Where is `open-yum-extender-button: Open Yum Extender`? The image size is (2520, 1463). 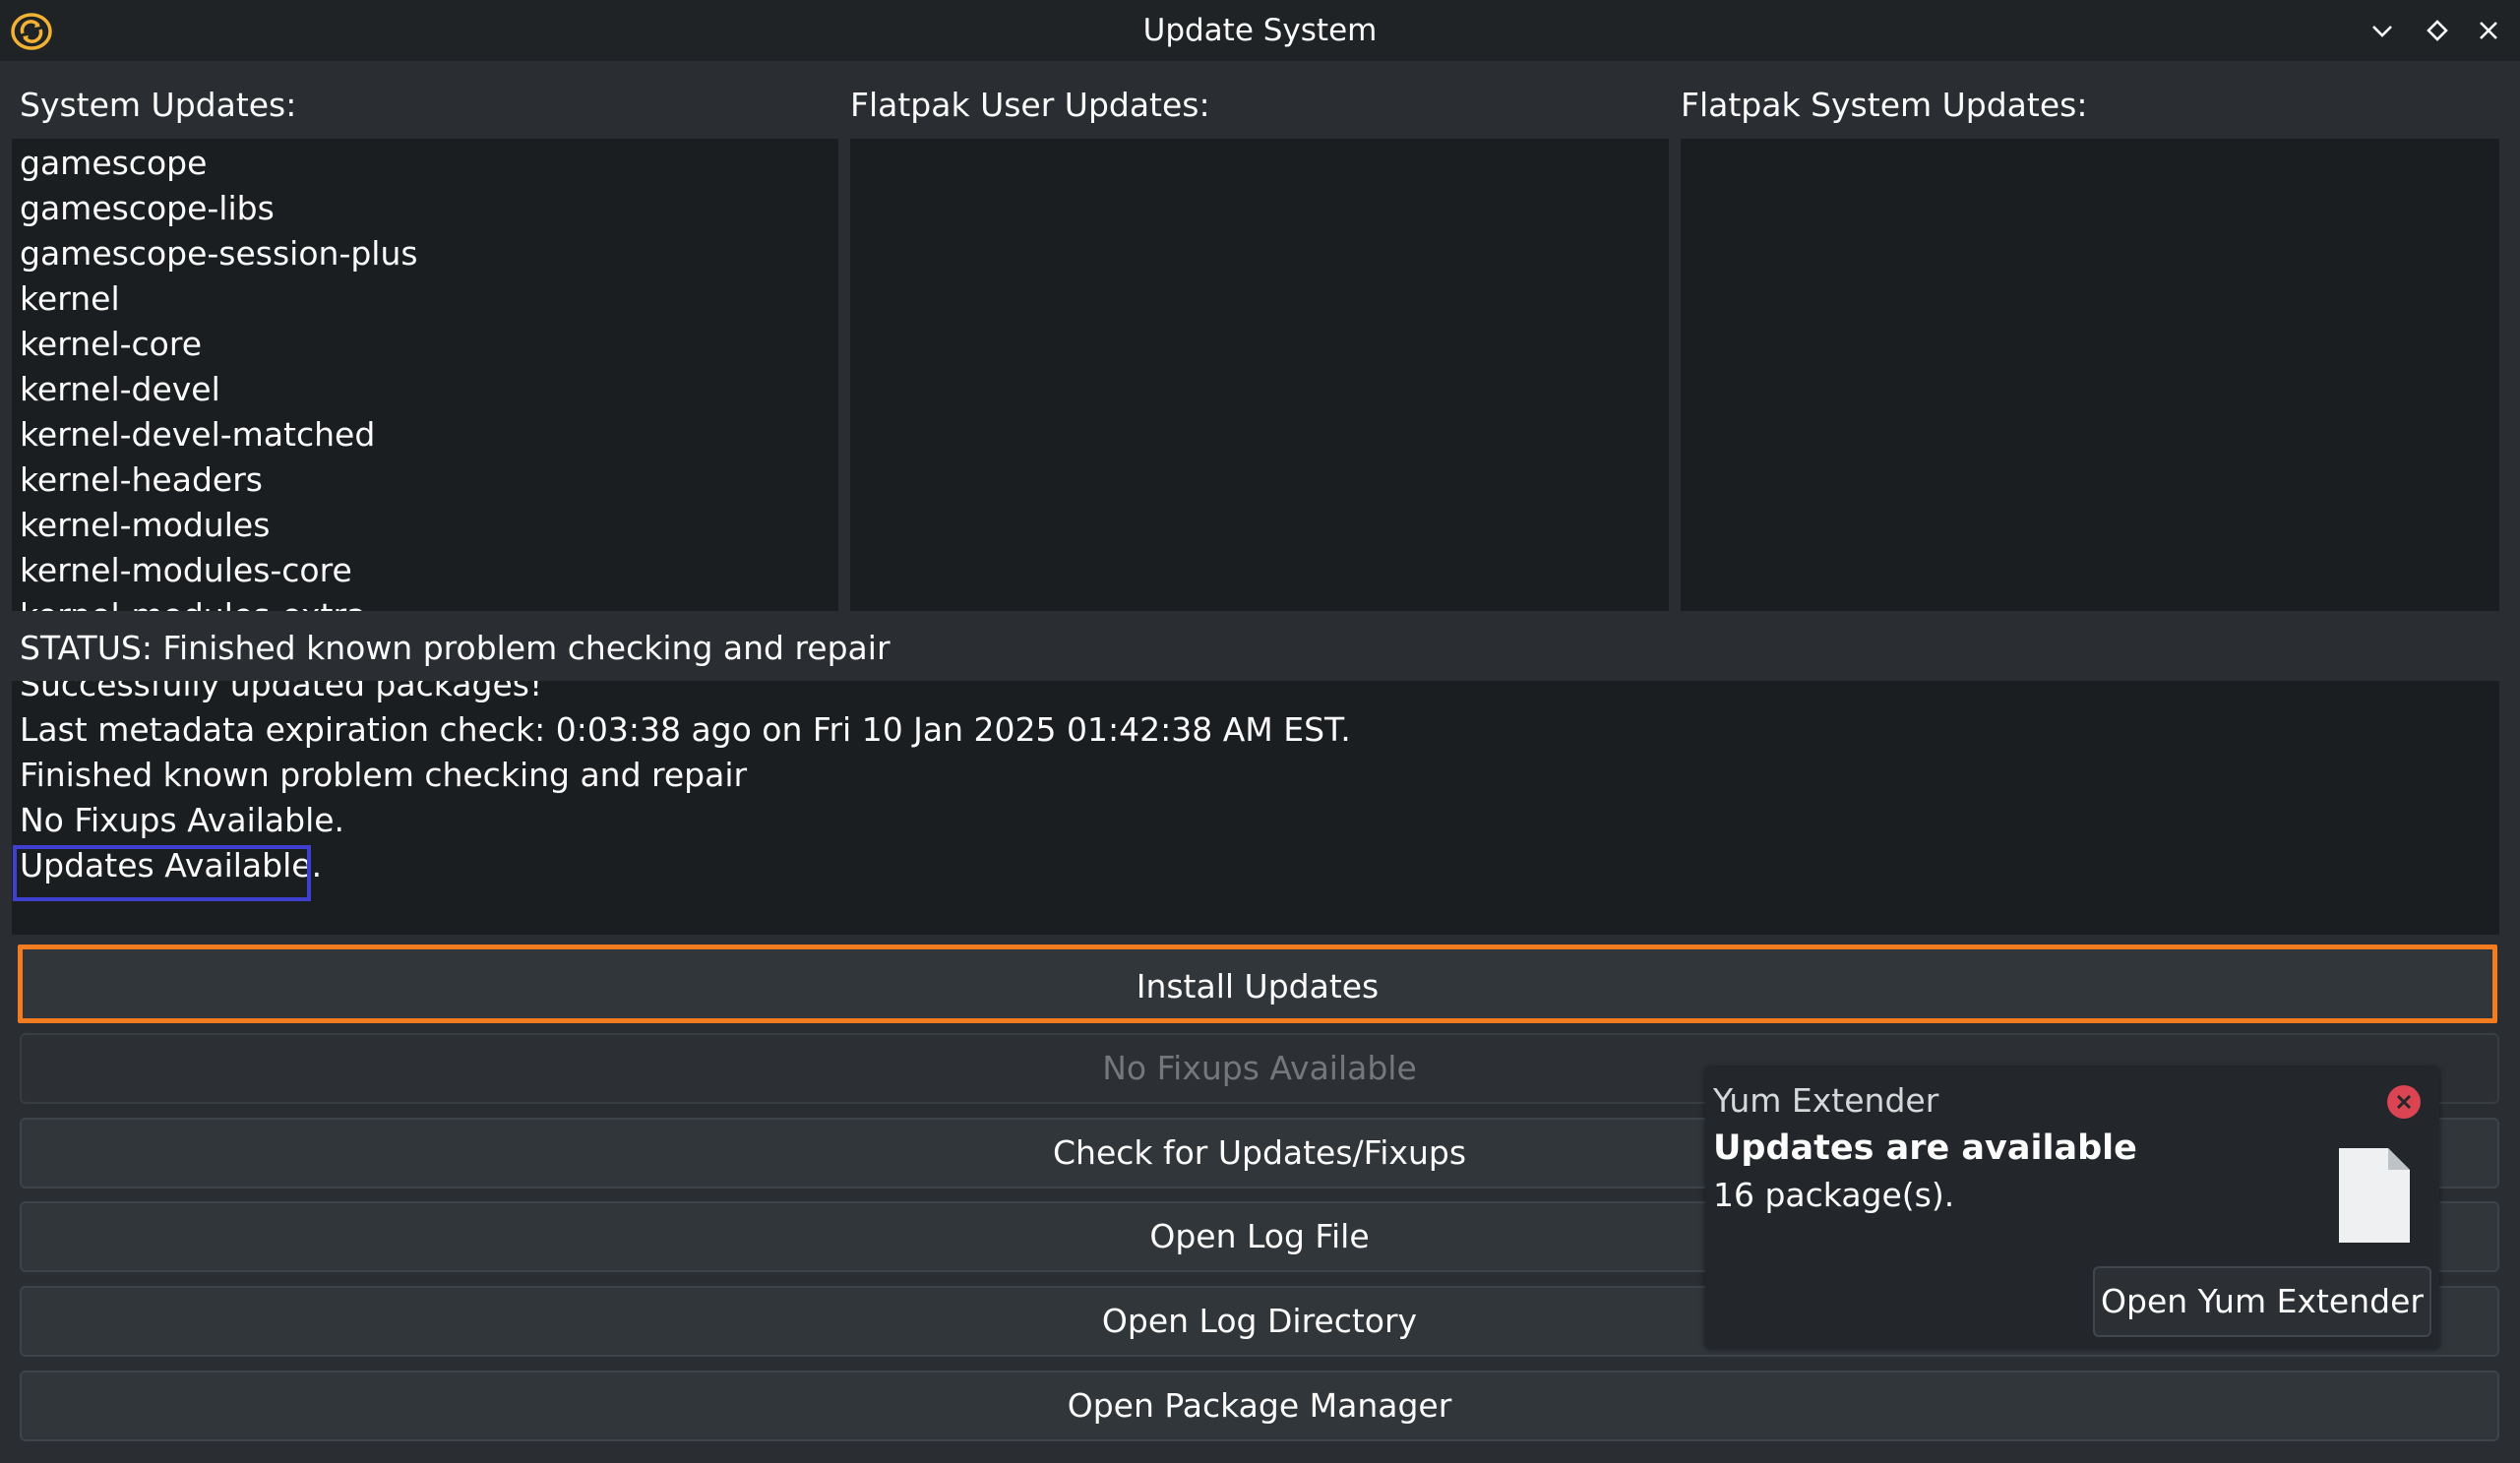
open-yum-extender-button: Open Yum Extender is located at coordinates (2262, 1301).